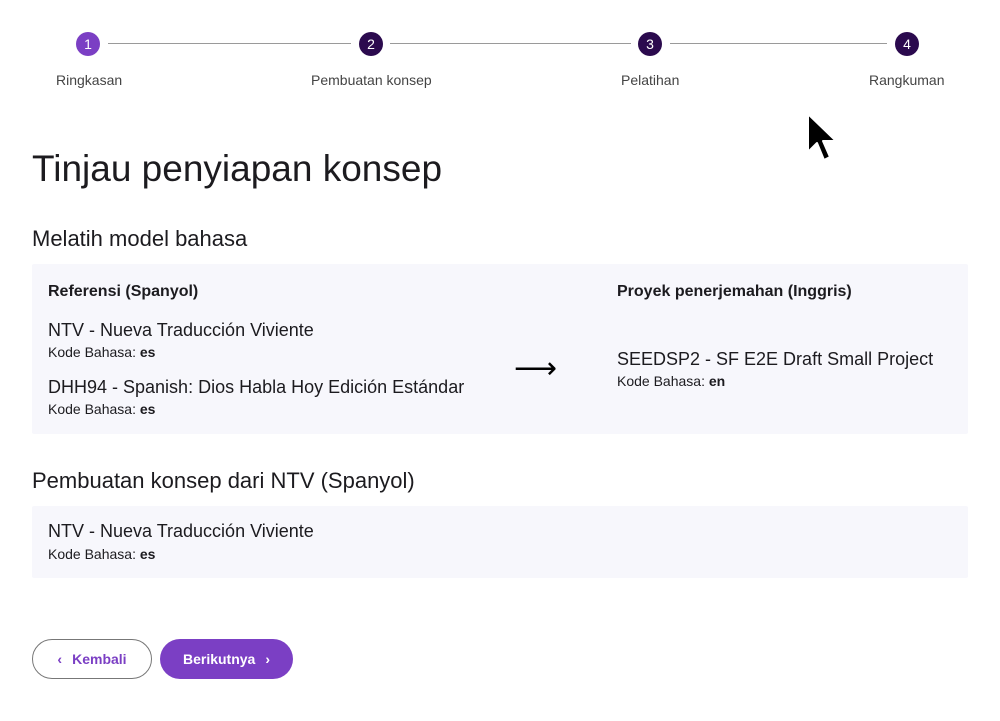 This screenshot has width=1000, height=721. I want to click on step-1-label: Ringkasan, so click(89, 80).